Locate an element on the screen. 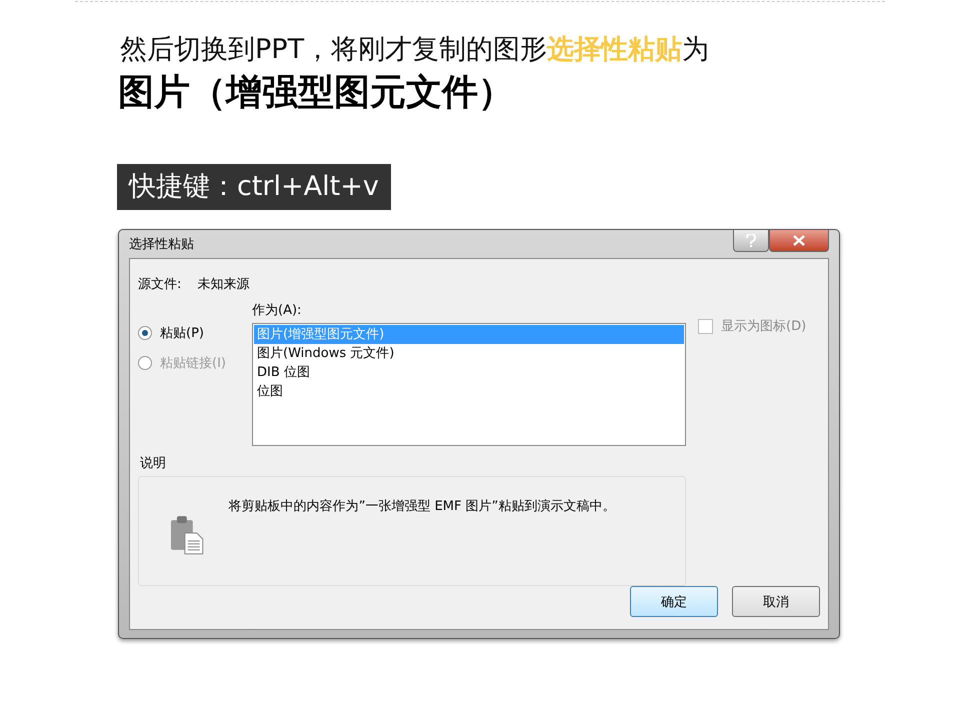  clipboard-icon is located at coordinates (187, 535).